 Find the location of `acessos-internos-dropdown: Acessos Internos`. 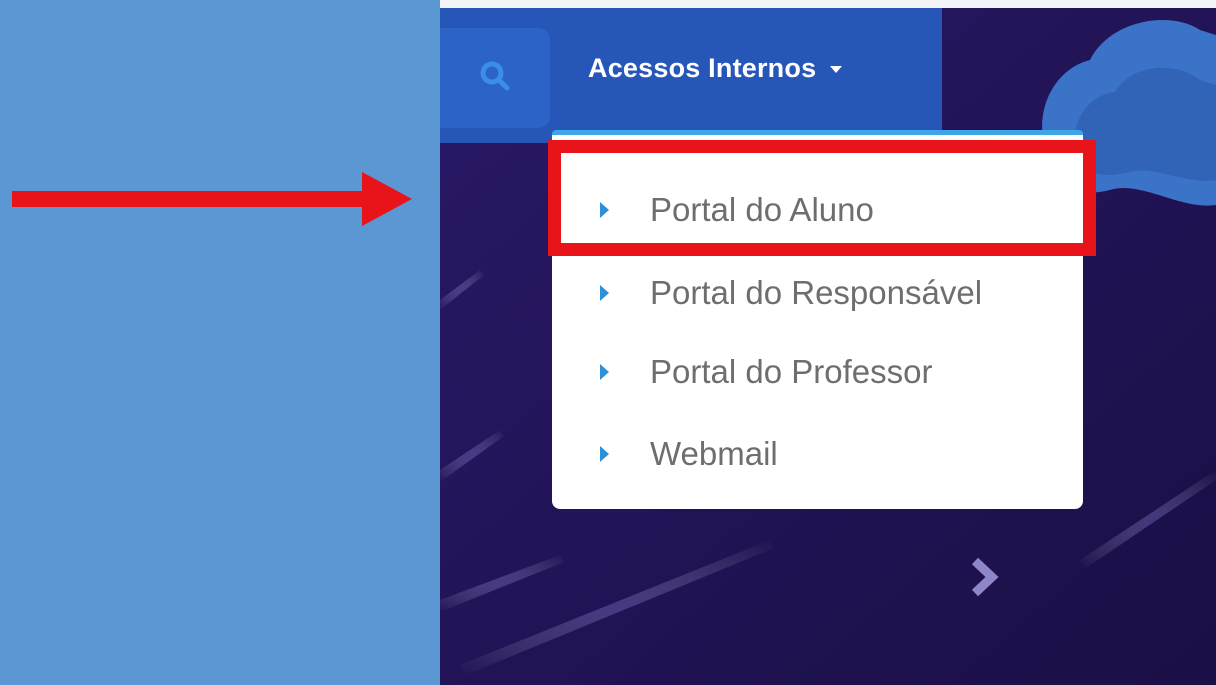

acessos-internos-dropdown: Acessos Internos is located at coordinates (715, 68).